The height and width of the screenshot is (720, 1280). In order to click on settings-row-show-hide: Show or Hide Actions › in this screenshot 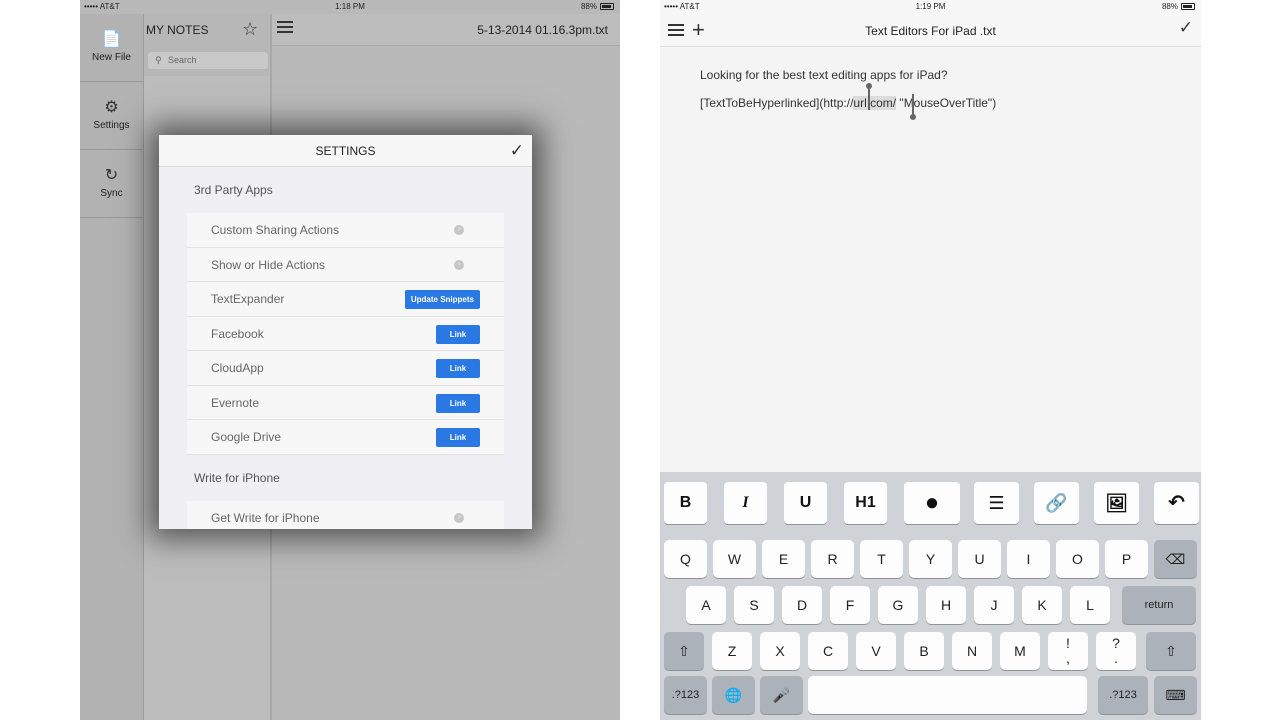, I will do `click(345, 264)`.